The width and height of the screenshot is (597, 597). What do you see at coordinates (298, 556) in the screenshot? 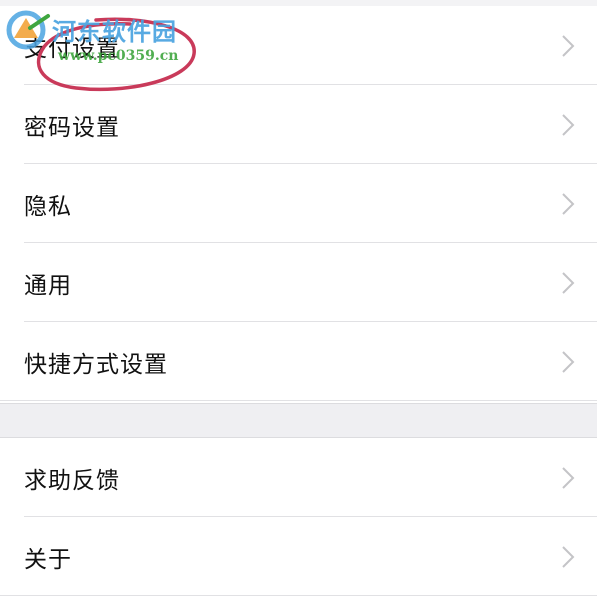
I see `settings-item-about: 关于` at bounding box center [298, 556].